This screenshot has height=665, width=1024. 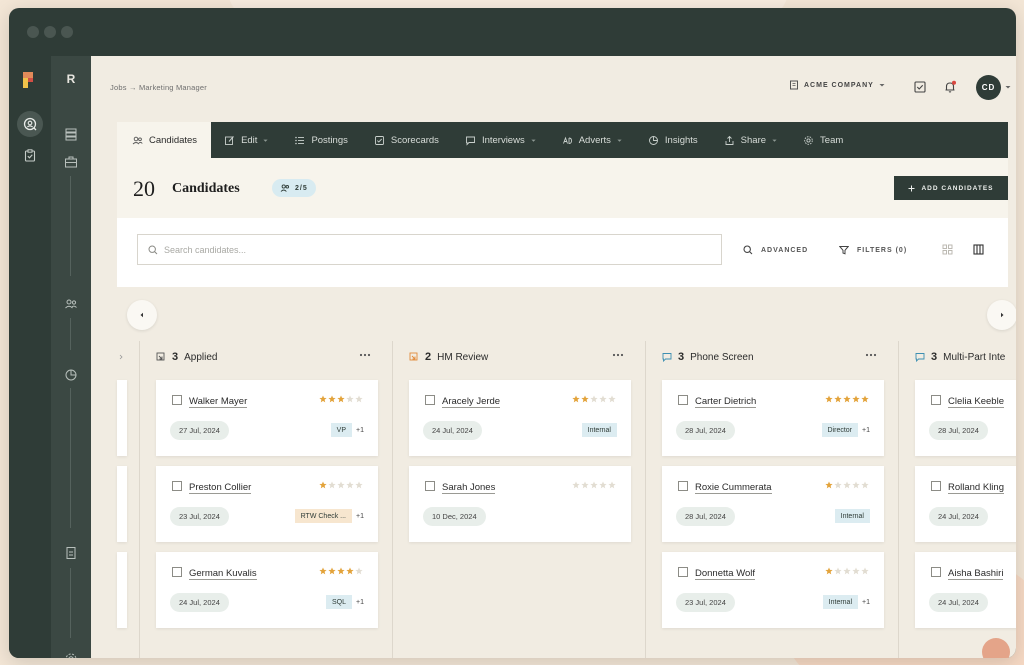 I want to click on candidate-name: Preston Collier, so click(x=220, y=488).